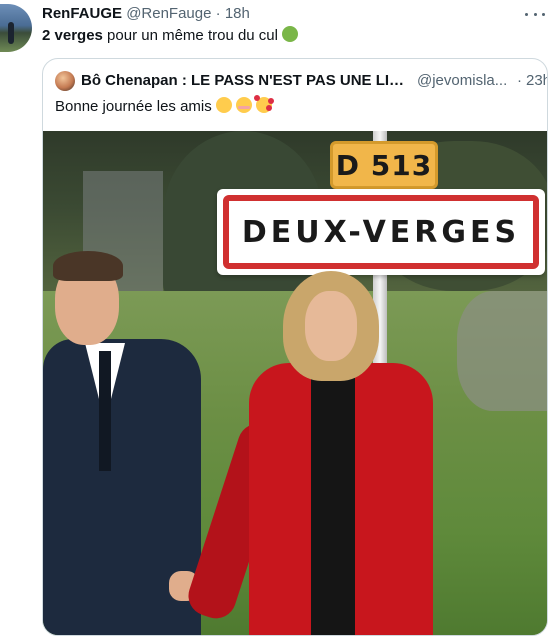  I want to click on tweet-text: 2 verges pour un même trou du cul, so click(170, 36).